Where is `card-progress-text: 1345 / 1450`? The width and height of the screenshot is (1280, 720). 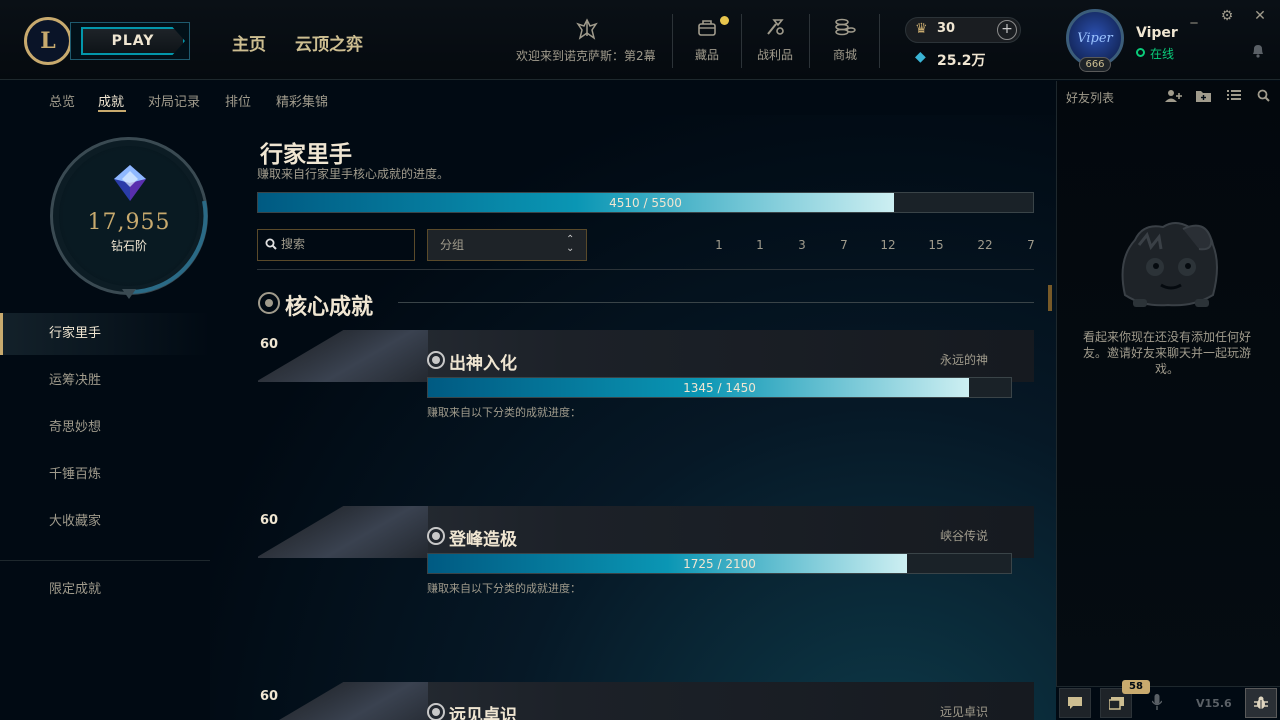 card-progress-text: 1345 / 1450 is located at coordinates (719, 388).